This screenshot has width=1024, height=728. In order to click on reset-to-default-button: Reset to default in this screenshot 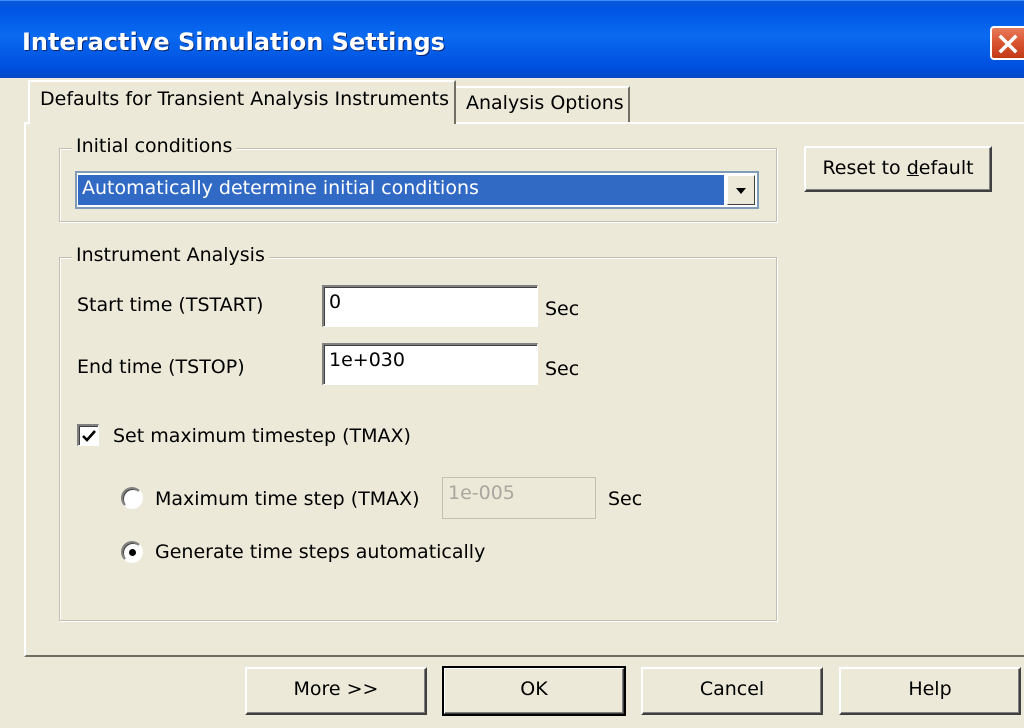, I will do `click(898, 169)`.